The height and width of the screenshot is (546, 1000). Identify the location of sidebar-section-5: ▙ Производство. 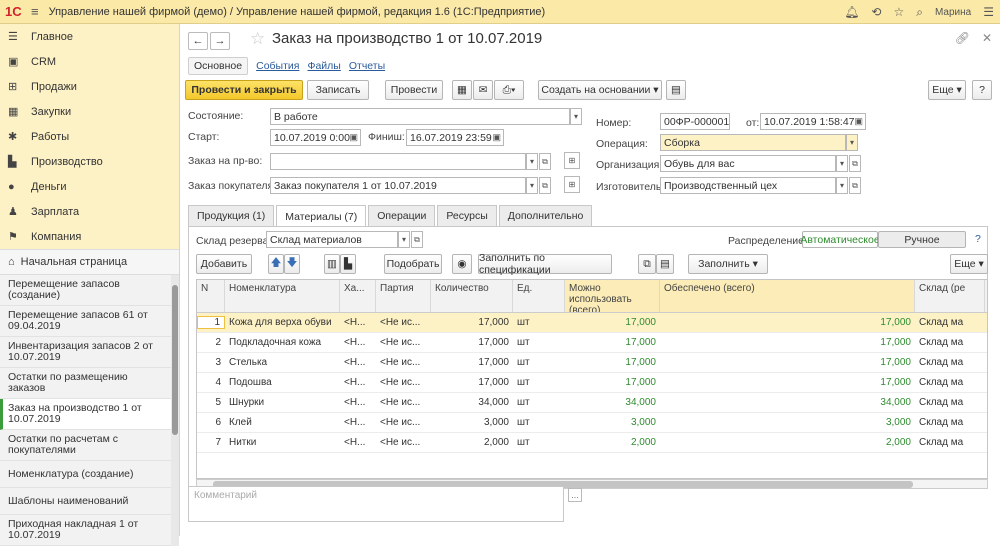
(89, 161).